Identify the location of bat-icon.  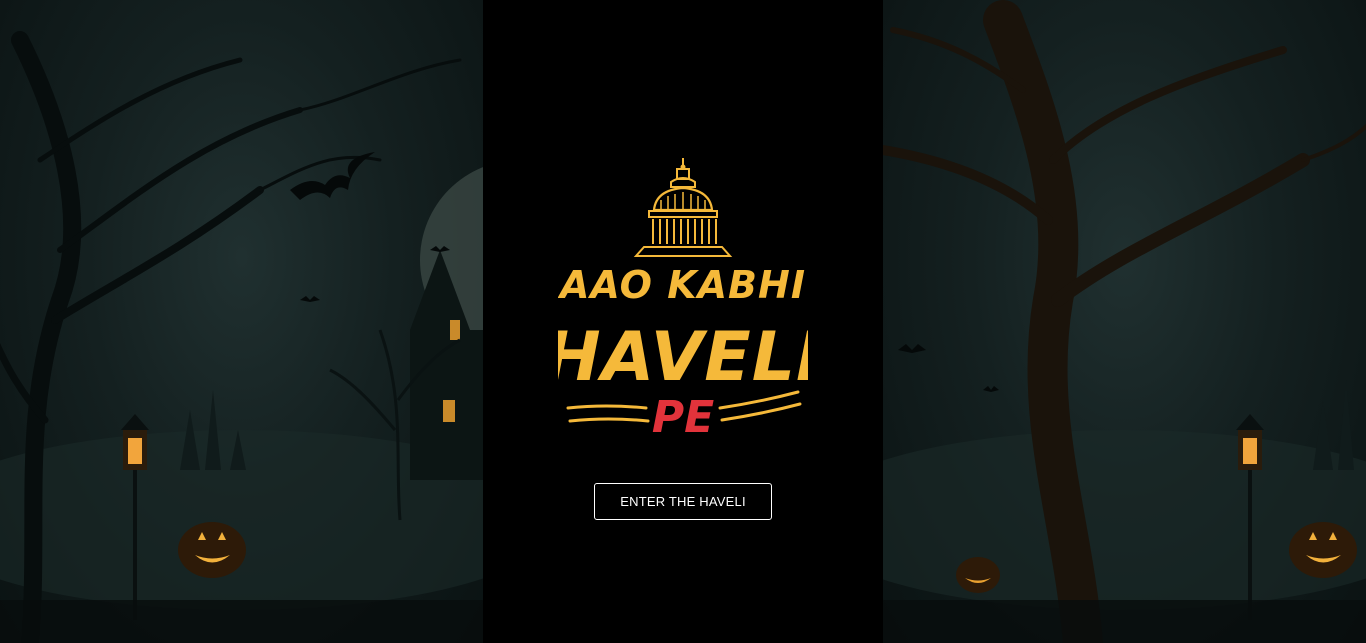
(948, 368).